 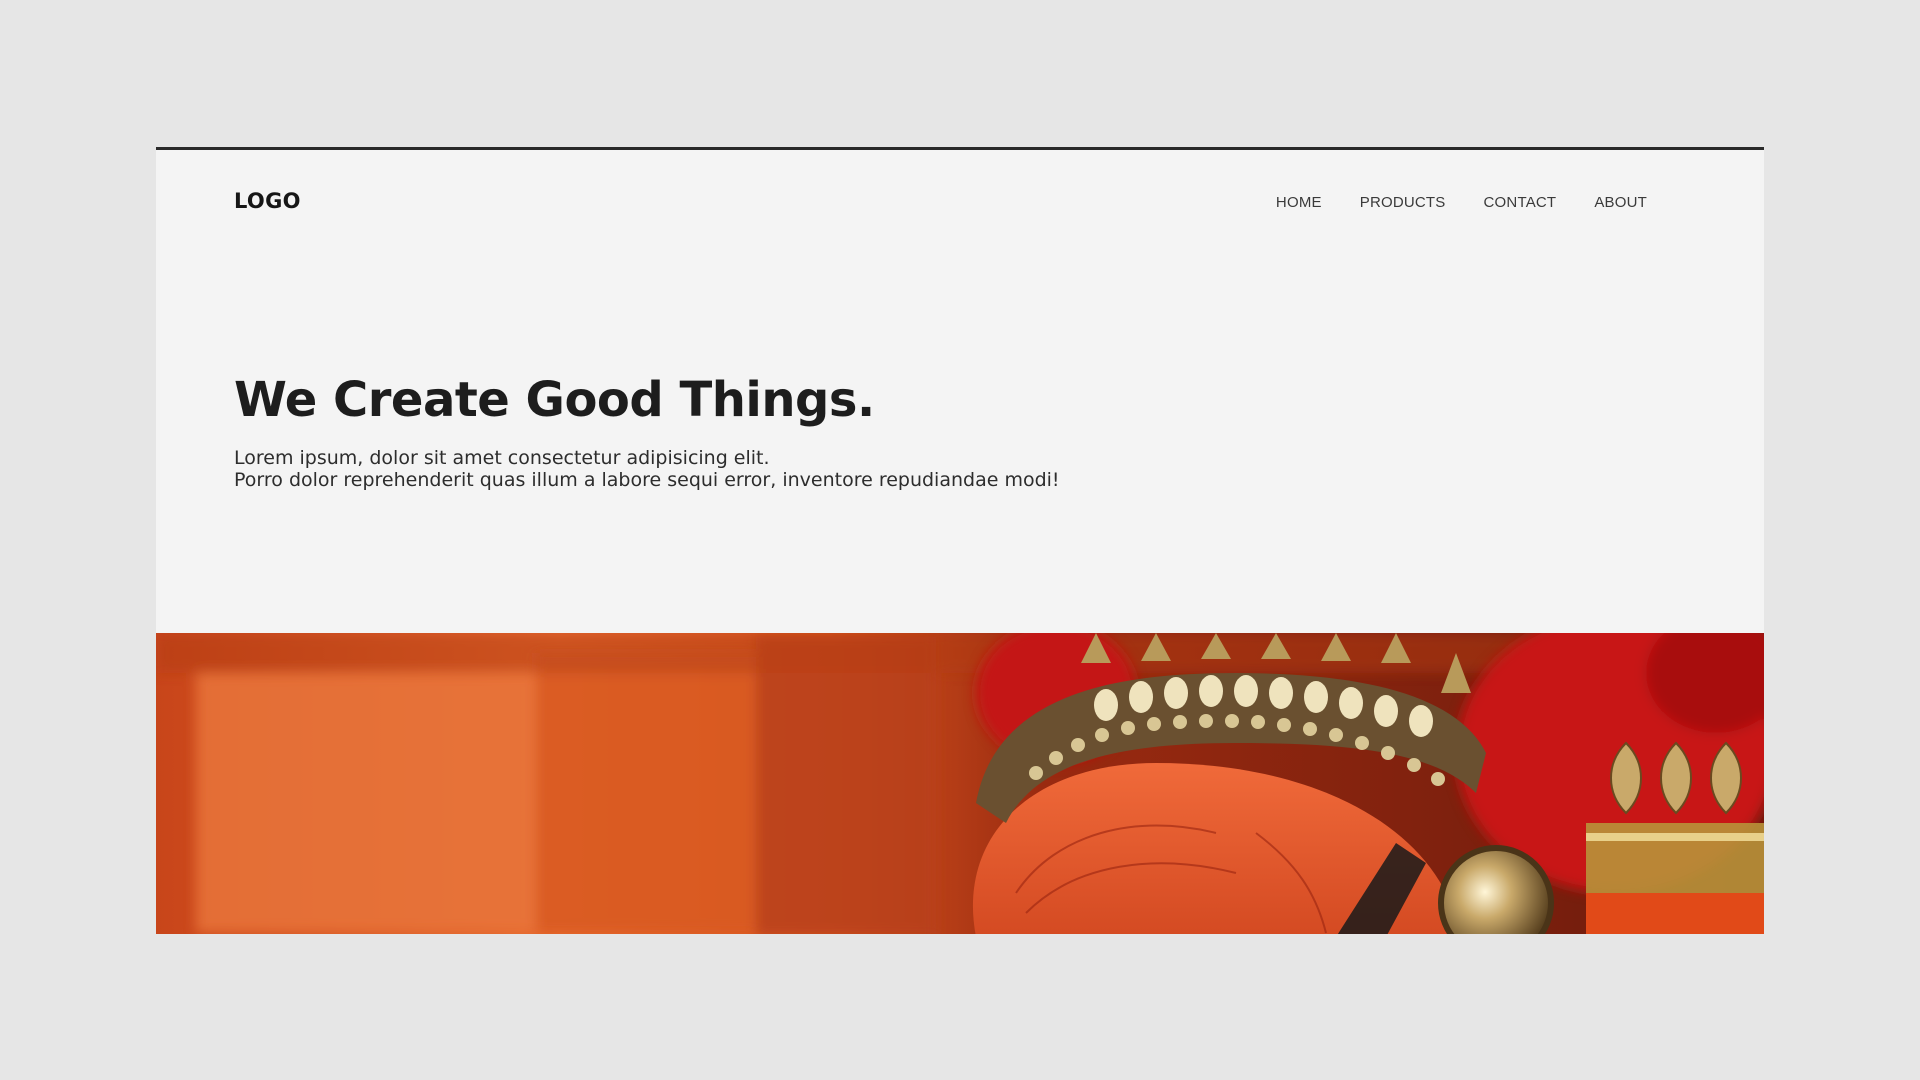 What do you see at coordinates (1299, 202) in the screenshot?
I see `nav-home: HOME` at bounding box center [1299, 202].